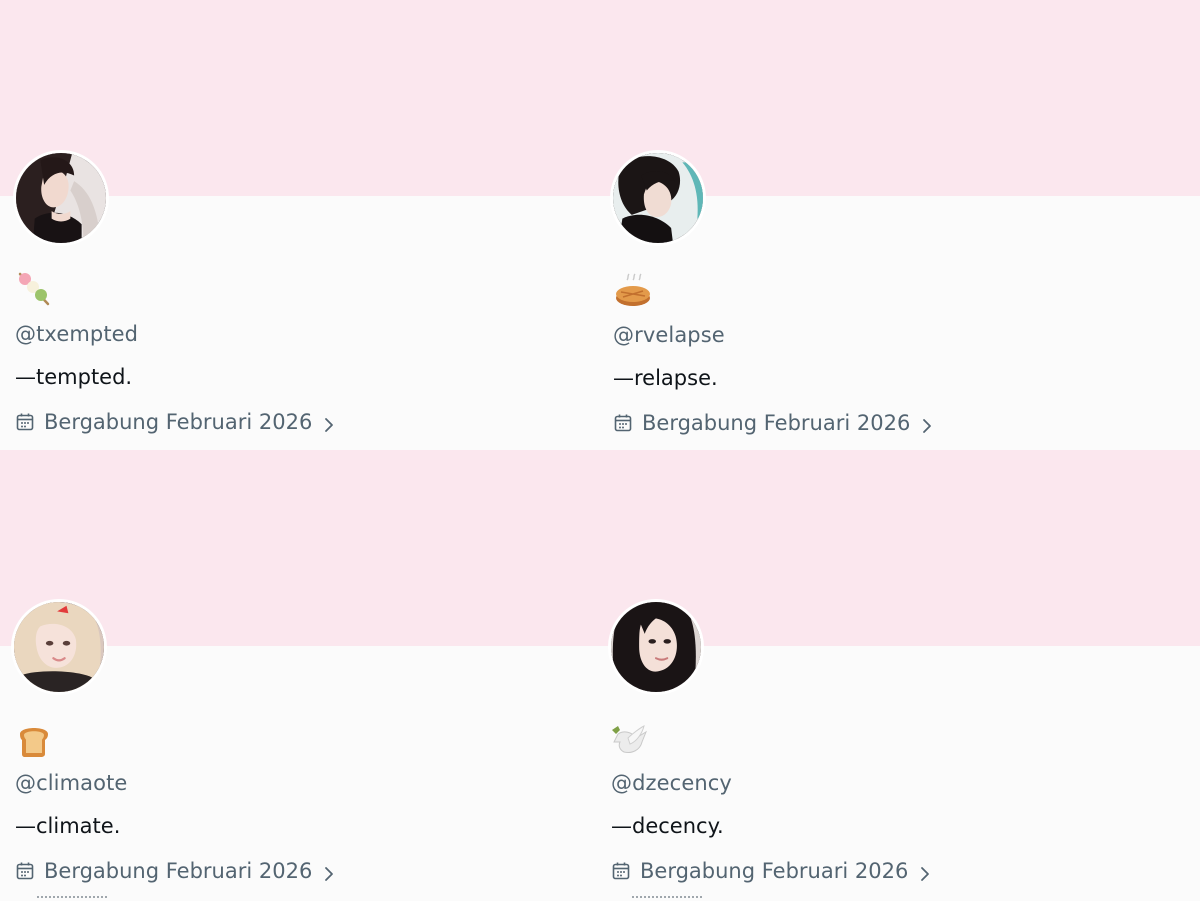 This screenshot has width=1200, height=901. What do you see at coordinates (667, 826) in the screenshot?
I see `profile-bio: —decency.` at bounding box center [667, 826].